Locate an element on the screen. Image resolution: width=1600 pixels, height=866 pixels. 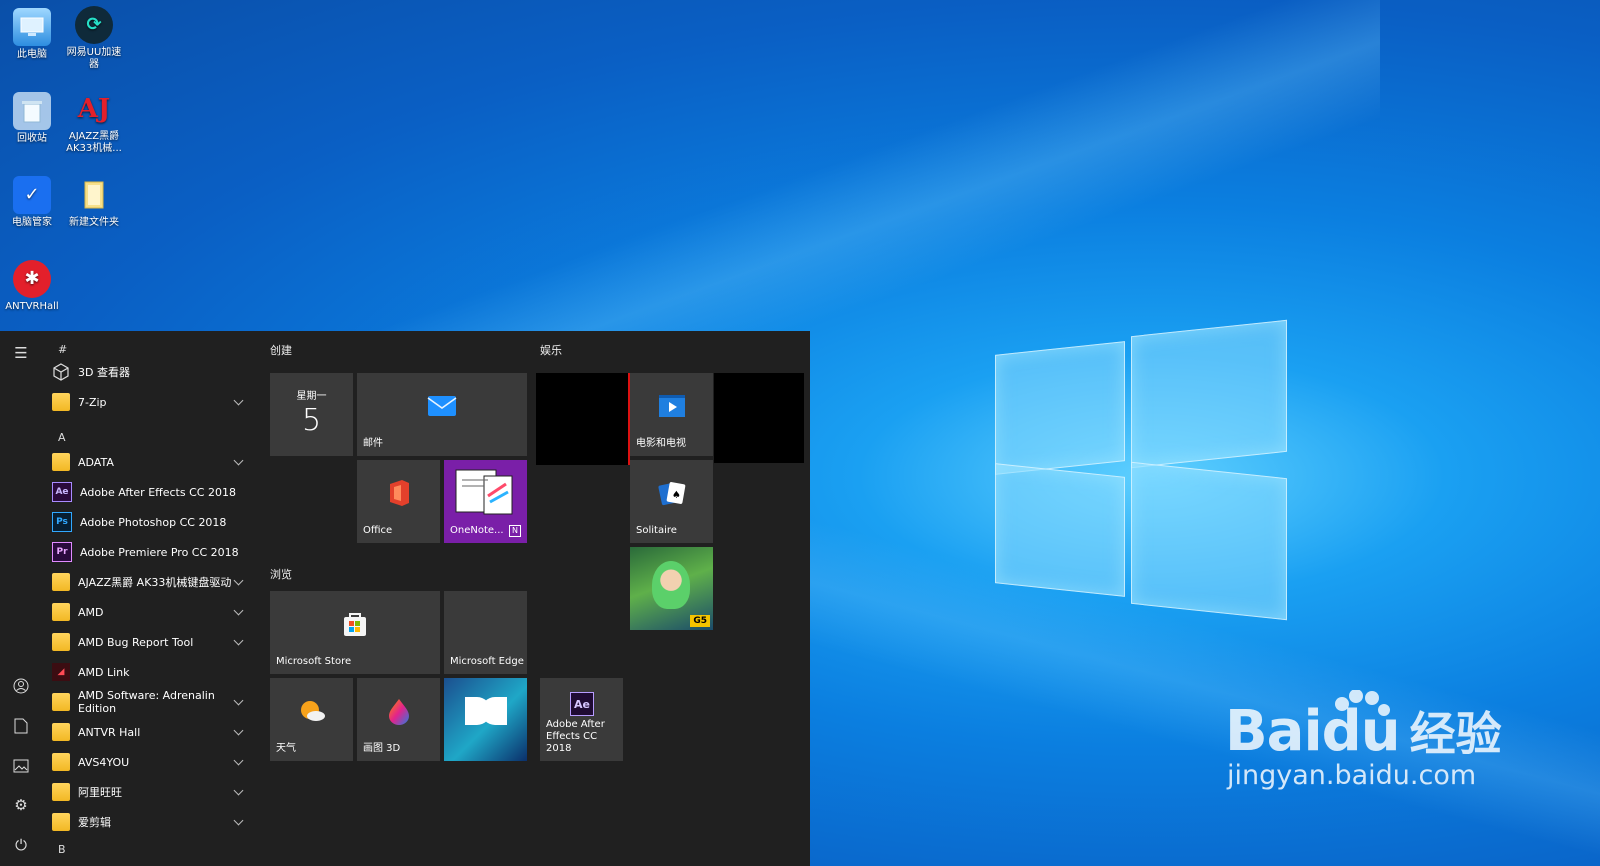
list-item: Pr Adobe Premiere Pro CC 2018 is located at coordinates (152, 552).